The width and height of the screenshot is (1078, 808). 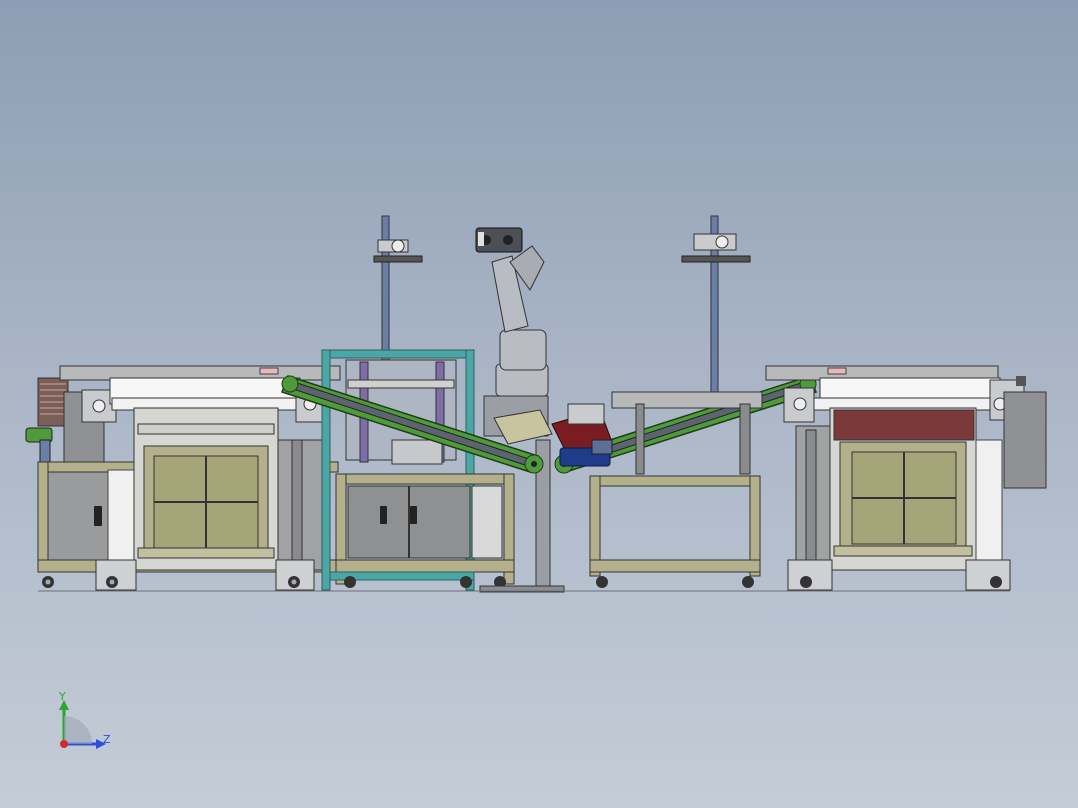 I want to click on orientation-triad: Y Z, so click(x=84, y=719).